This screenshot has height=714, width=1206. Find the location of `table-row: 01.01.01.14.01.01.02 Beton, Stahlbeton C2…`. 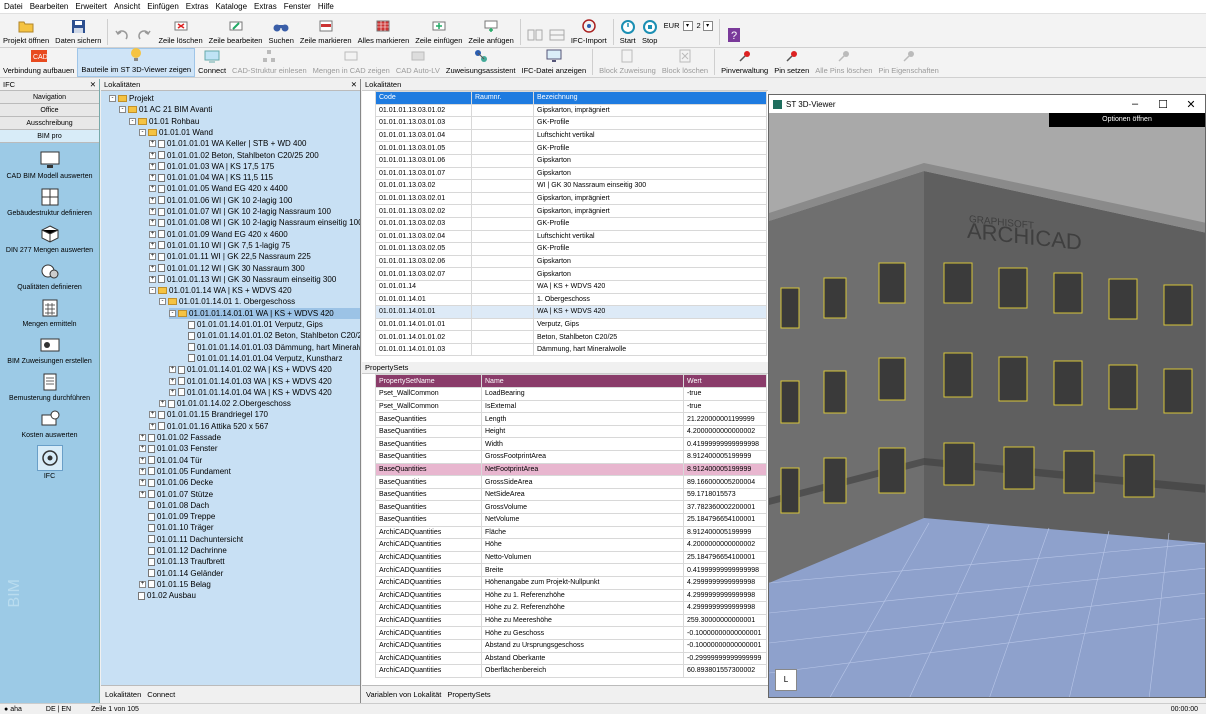

table-row: 01.01.01.14.01.01.02 Beton, Stahlbeton C2… is located at coordinates (571, 337).